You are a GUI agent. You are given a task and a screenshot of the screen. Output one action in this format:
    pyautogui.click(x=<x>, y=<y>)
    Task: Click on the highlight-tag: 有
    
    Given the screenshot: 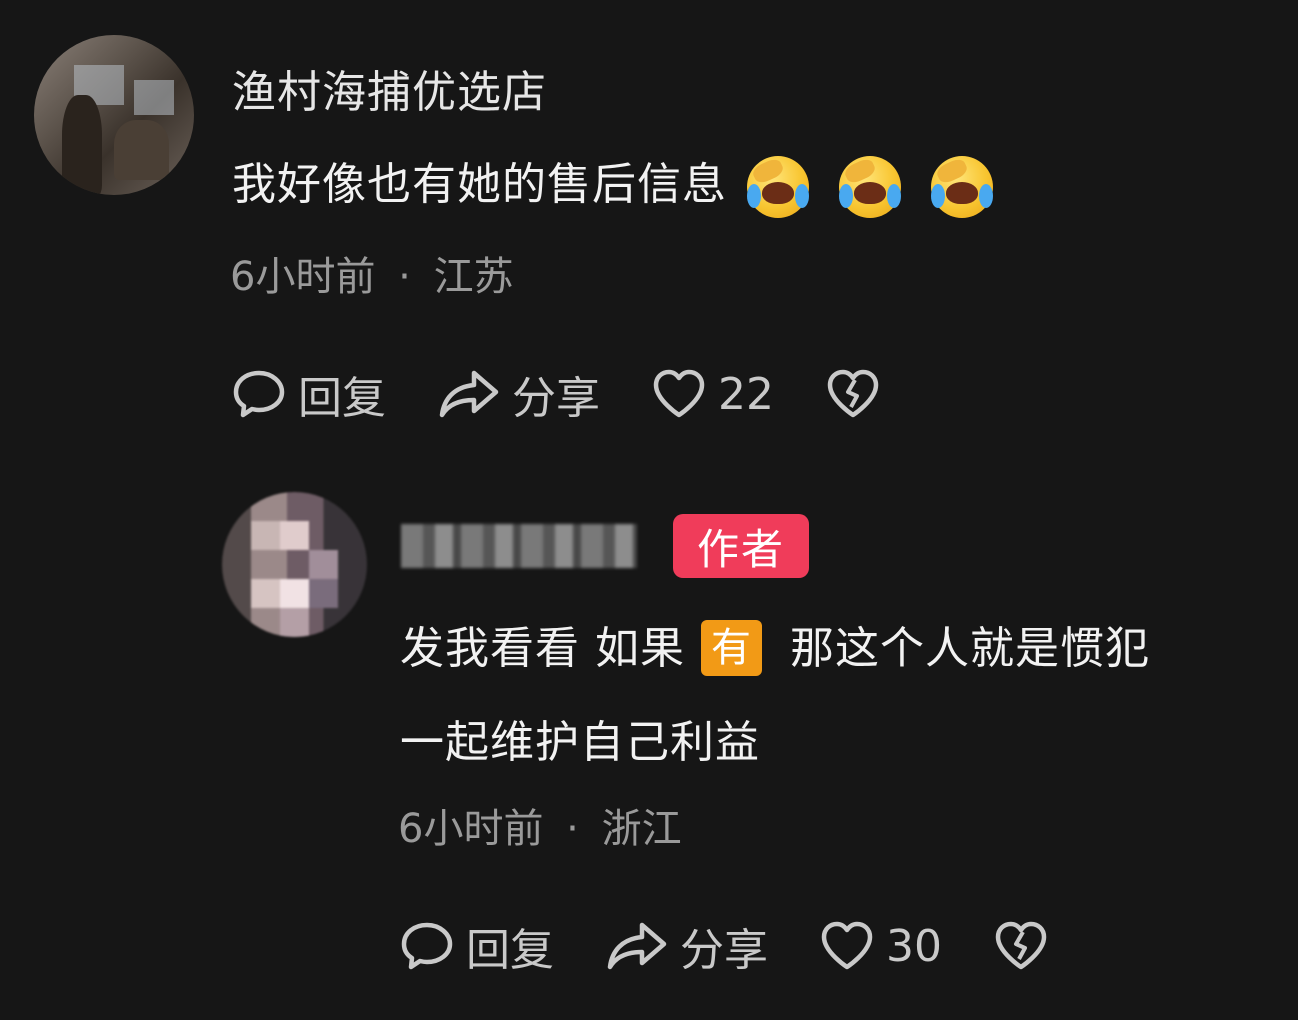 What is the action you would take?
    pyautogui.click(x=731, y=648)
    